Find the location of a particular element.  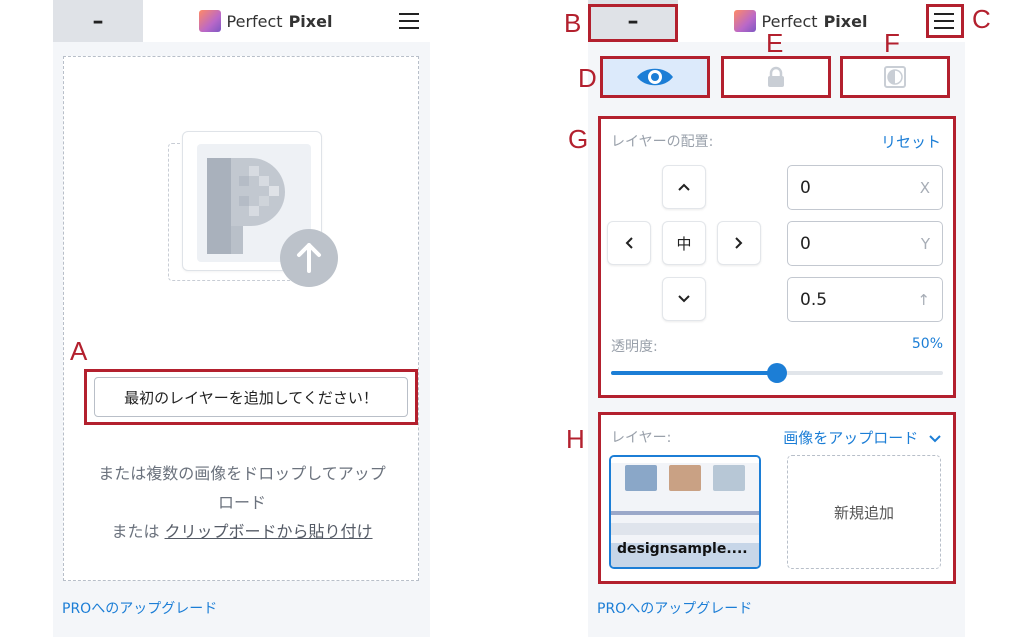

panel-header: – Perfect Pixel is located at coordinates (241, 21).